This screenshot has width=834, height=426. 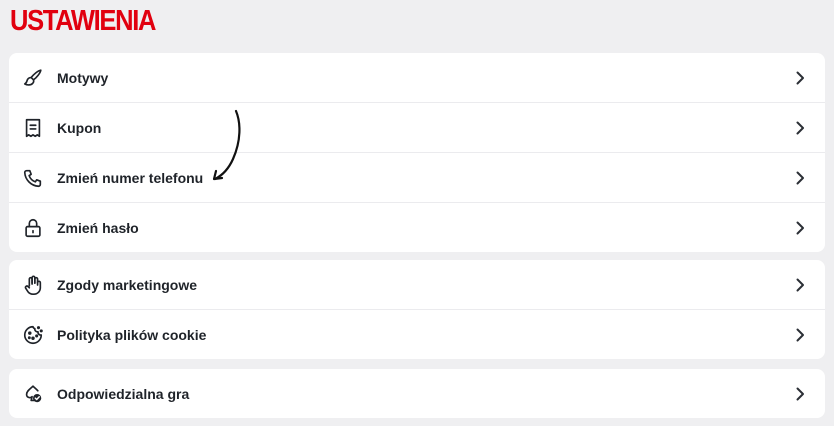 I want to click on page-title: USTAWIENIA, so click(x=83, y=21).